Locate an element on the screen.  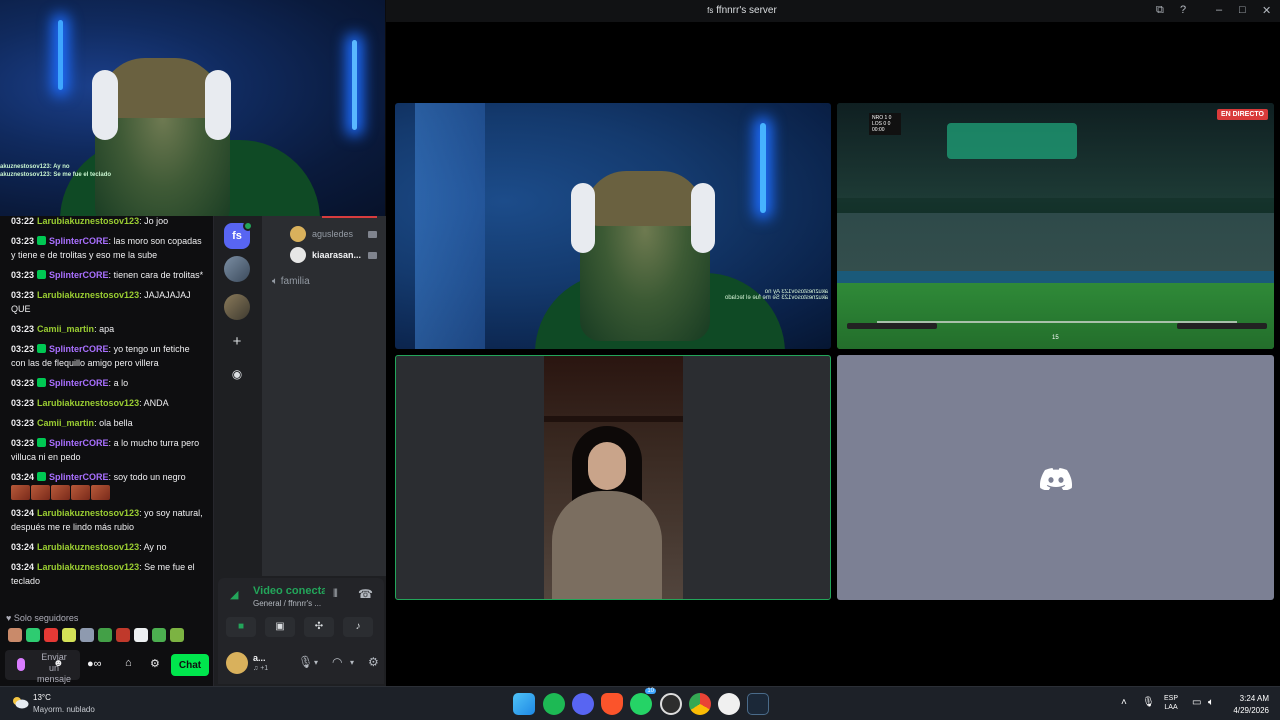
screen-share-button: ▣ is located at coordinates (280, 627).